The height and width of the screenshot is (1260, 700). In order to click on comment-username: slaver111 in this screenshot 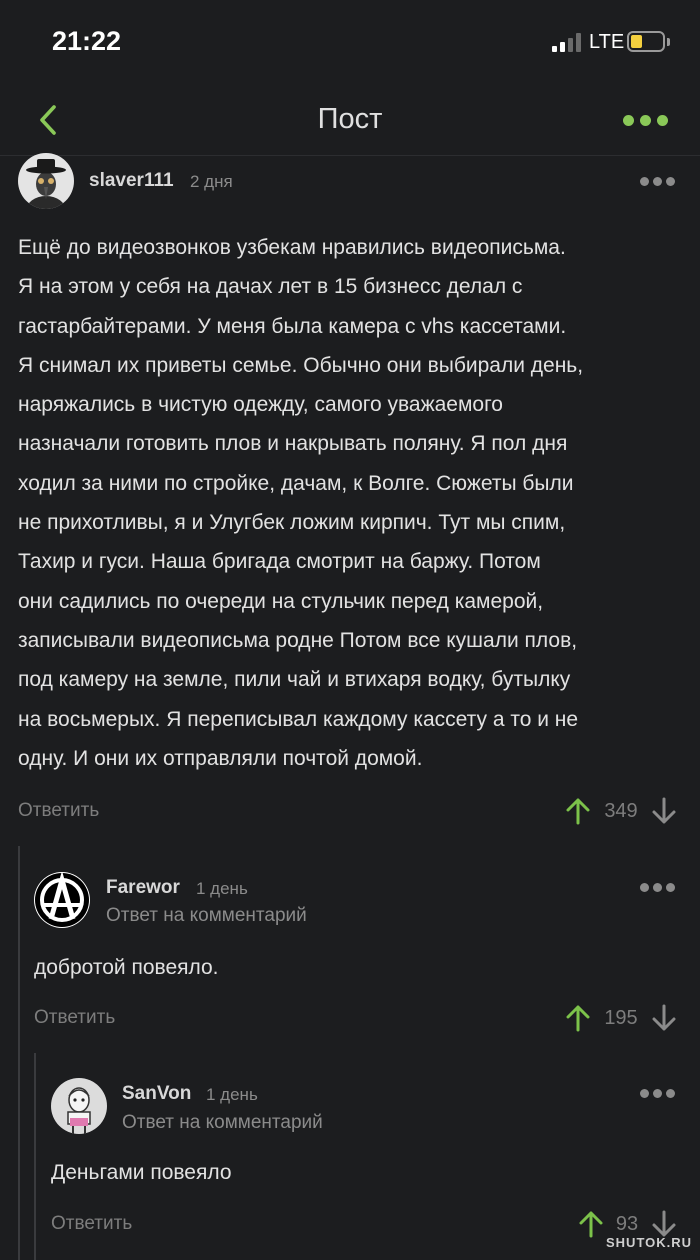, I will do `click(131, 181)`.